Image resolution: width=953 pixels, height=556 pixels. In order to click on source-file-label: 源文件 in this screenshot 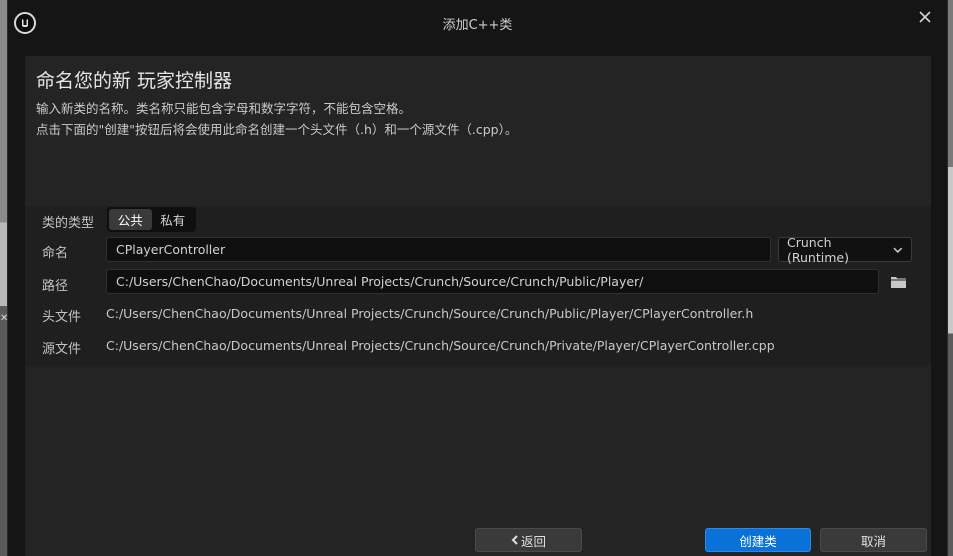, I will do `click(62, 349)`.